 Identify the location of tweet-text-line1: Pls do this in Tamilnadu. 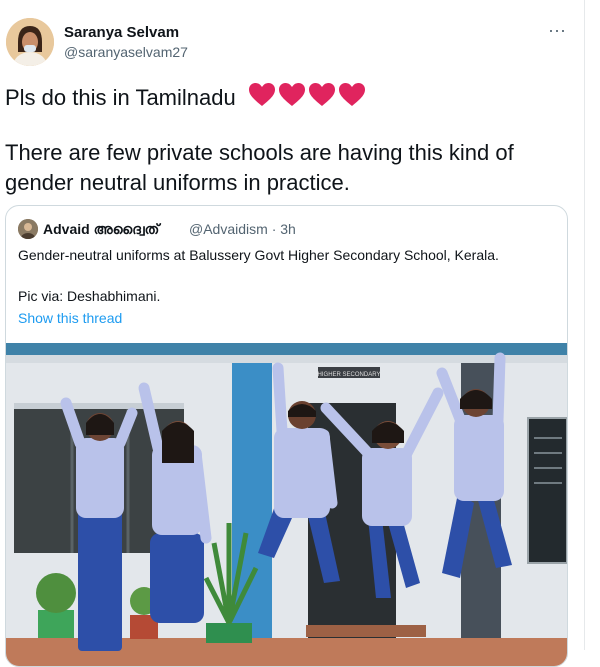
(186, 99).